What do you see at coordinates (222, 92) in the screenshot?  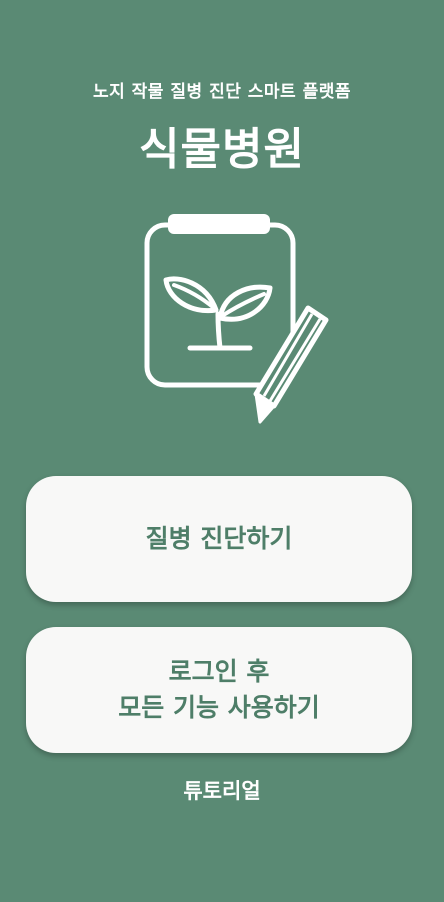 I see `app-subtitle: 노지 작물 질병 진단 스마트 플랫폼` at bounding box center [222, 92].